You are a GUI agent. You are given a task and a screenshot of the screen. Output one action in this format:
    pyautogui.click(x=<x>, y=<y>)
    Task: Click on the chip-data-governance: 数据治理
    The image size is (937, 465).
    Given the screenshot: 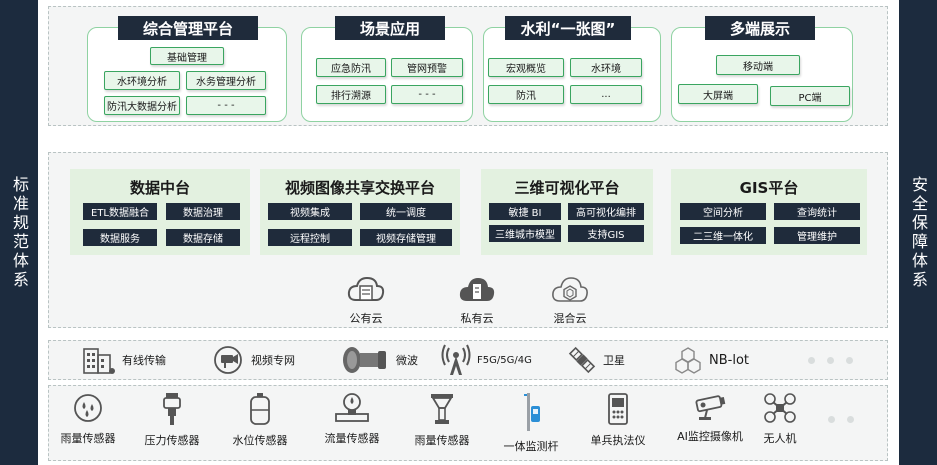 What is the action you would take?
    pyautogui.click(x=203, y=211)
    